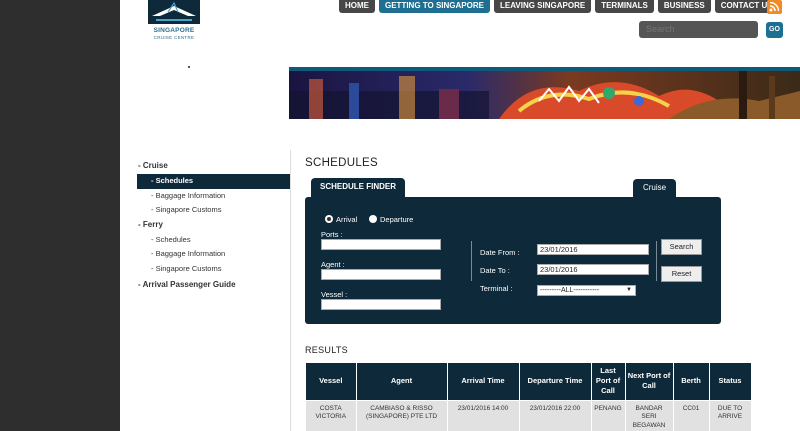  Describe the element at coordinates (684, 6) in the screenshot. I see `nav-business: BUSINESS` at that location.